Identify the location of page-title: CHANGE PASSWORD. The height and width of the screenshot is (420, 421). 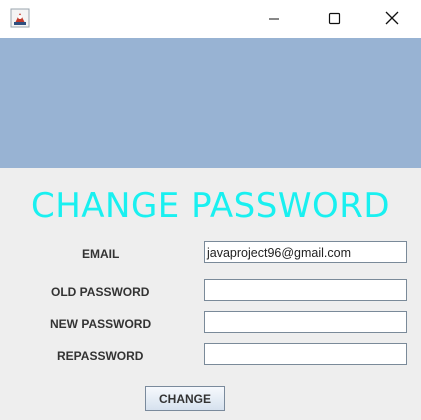
(210, 206).